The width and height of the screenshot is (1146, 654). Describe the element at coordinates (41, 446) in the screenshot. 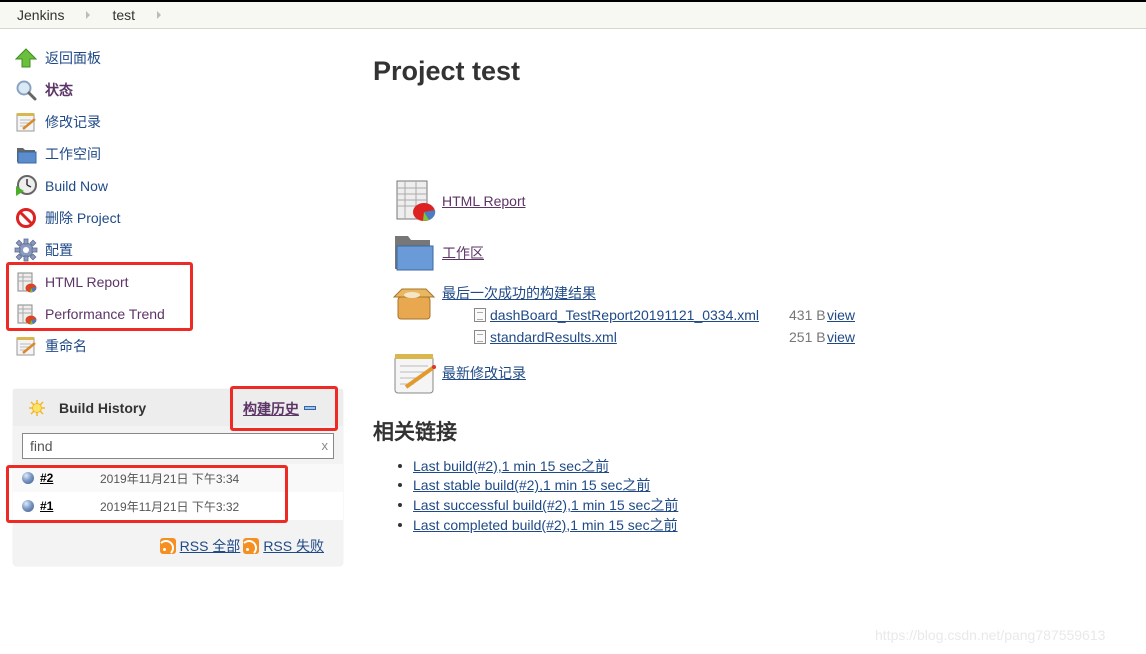

I see `search-placeholder: find` at that location.